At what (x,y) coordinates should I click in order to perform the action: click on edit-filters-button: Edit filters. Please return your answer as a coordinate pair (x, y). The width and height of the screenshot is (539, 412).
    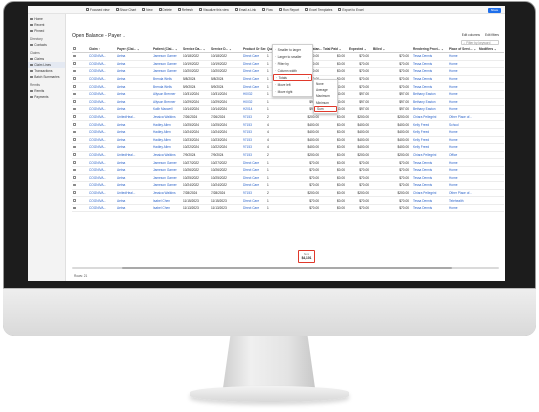
    Looking at the image, I should click on (492, 35).